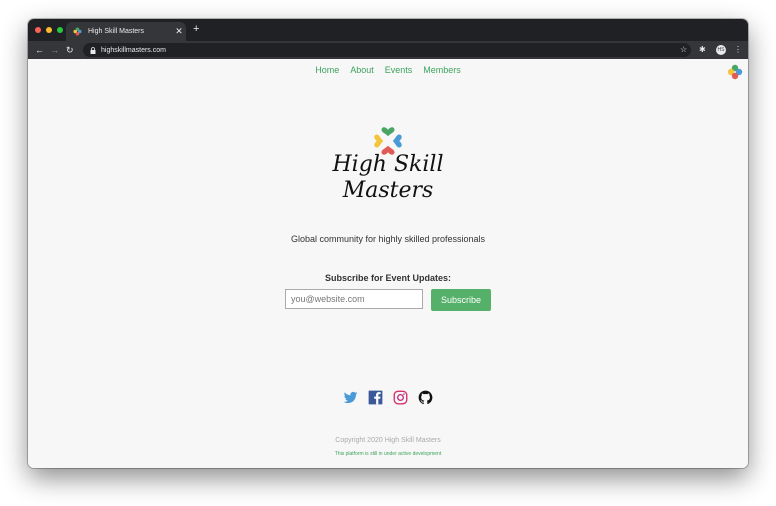 Image resolution: width=776 pixels, height=506 pixels. Describe the element at coordinates (388, 30) in the screenshot. I see `tab-bar: High Skill Masters ✕ +` at that location.